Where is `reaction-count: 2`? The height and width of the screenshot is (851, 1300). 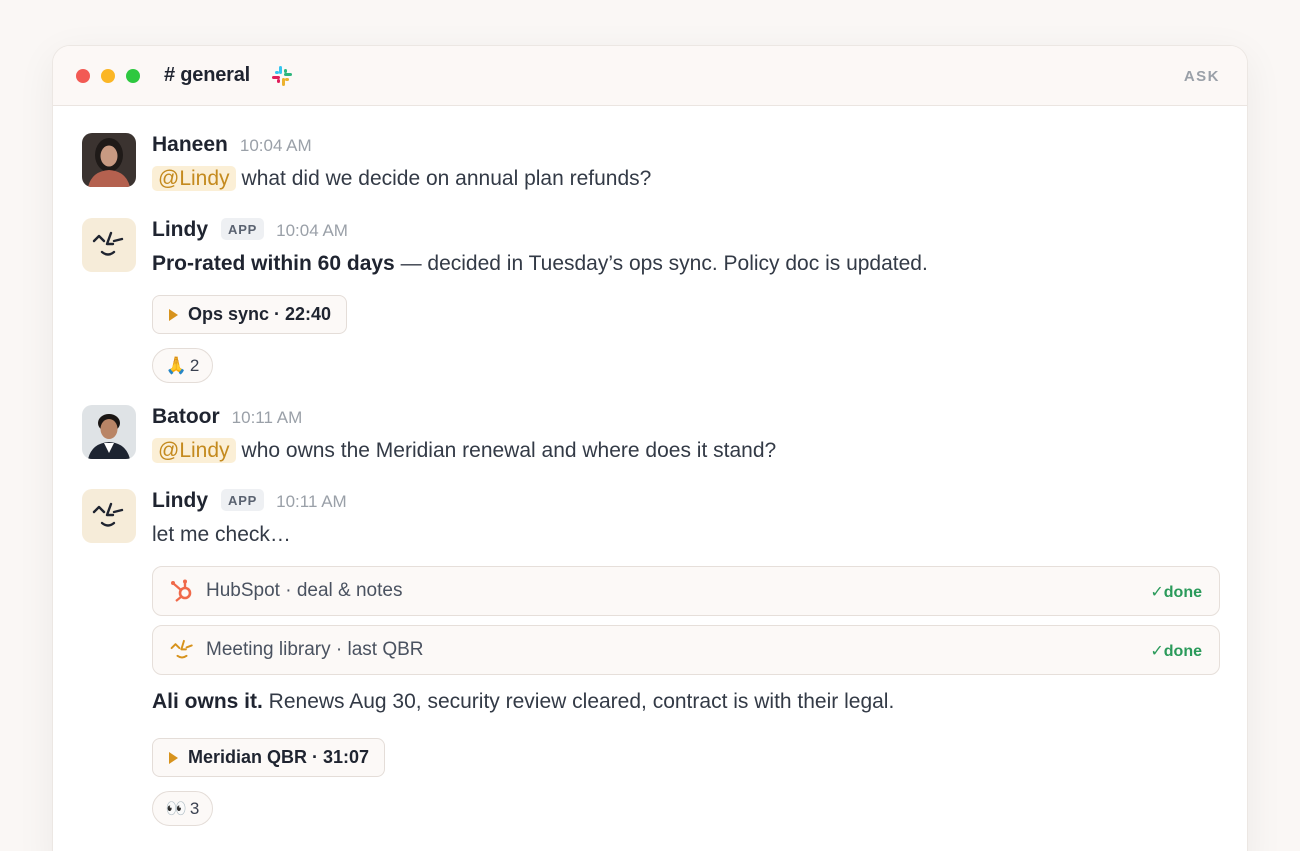 reaction-count: 2 is located at coordinates (194, 365).